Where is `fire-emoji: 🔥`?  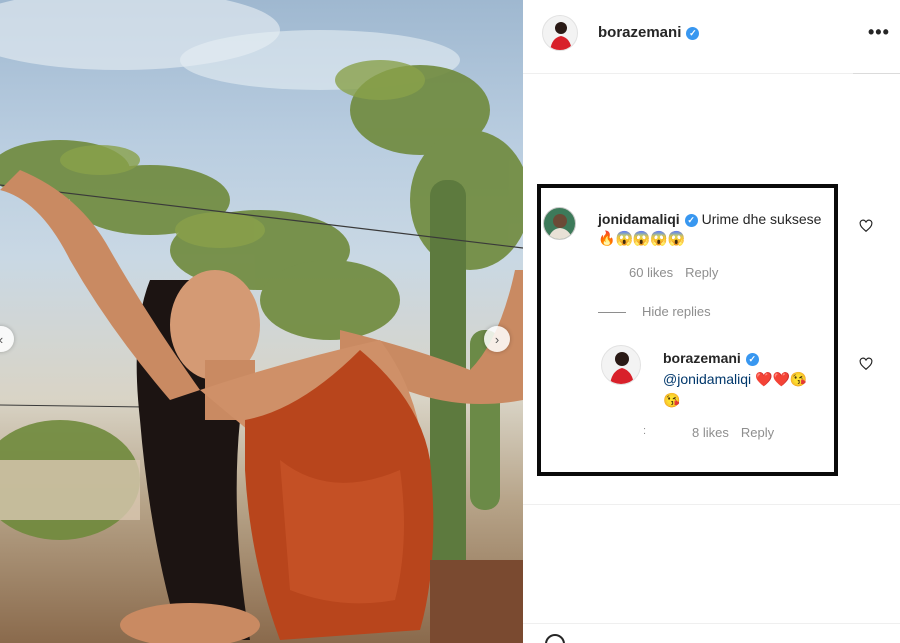
fire-emoji: 🔥 is located at coordinates (607, 238).